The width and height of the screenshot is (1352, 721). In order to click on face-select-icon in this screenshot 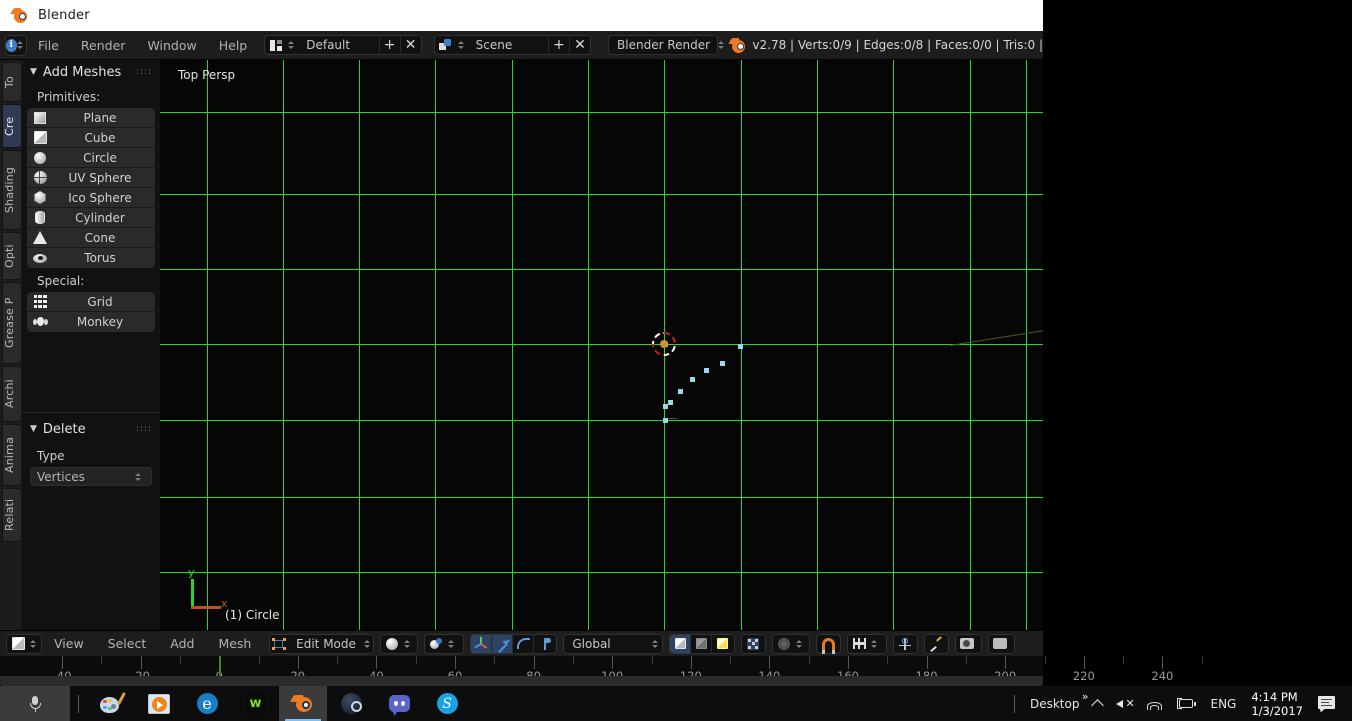, I will do `click(722, 644)`.